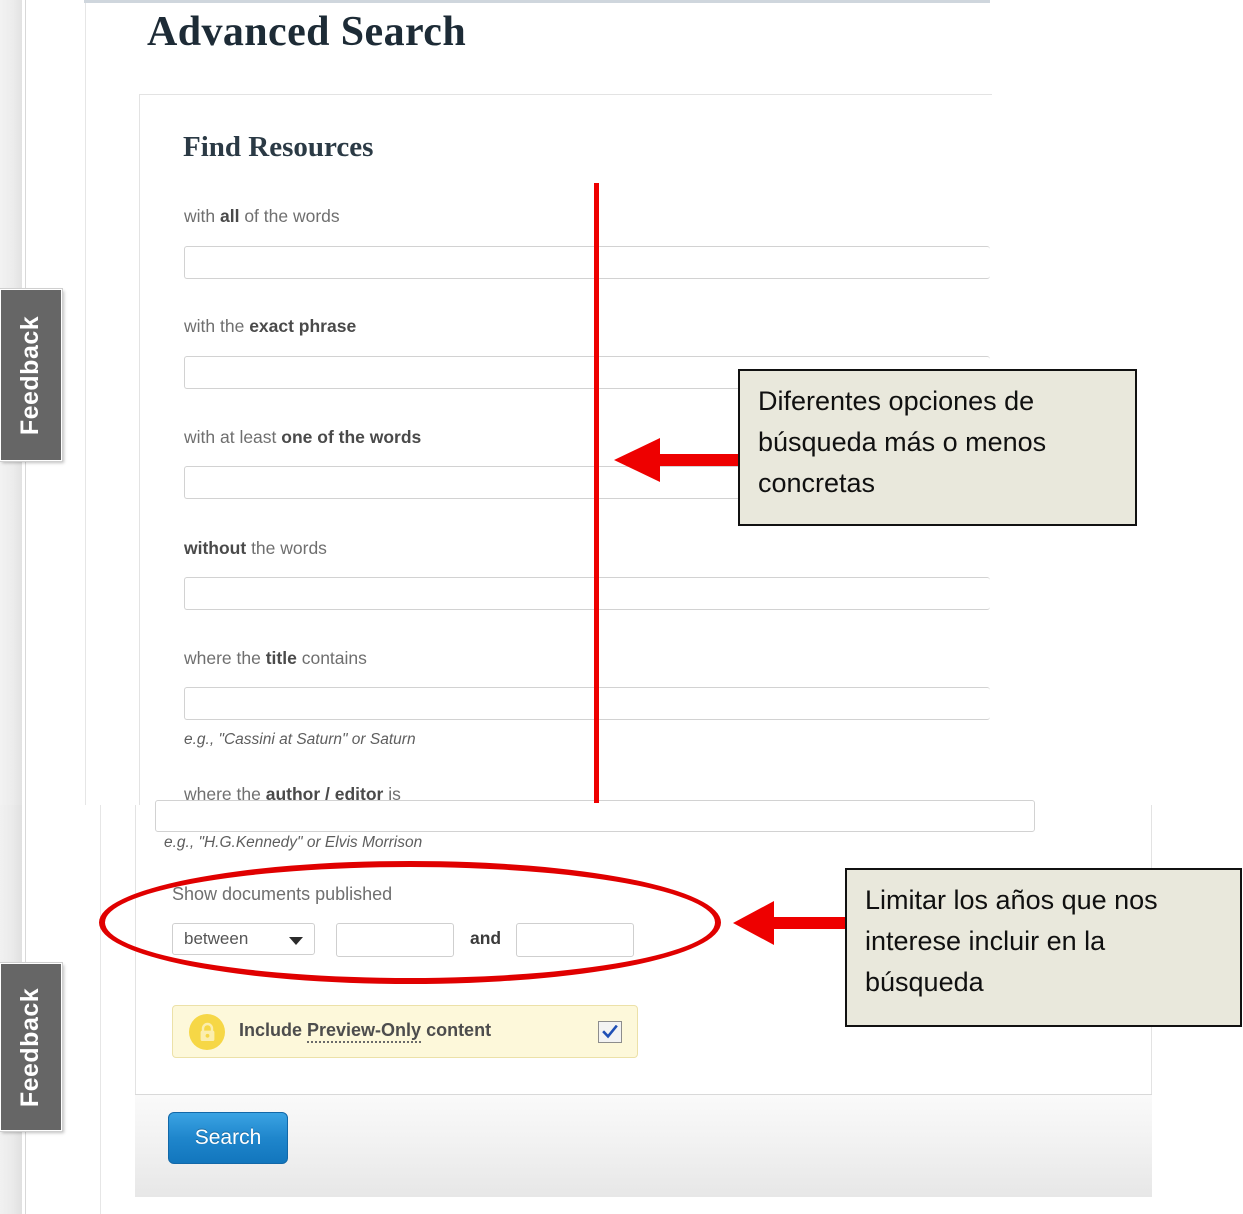 The width and height of the screenshot is (1243, 1214). I want to click on annotation-arrow-year-limit, so click(792, 923).